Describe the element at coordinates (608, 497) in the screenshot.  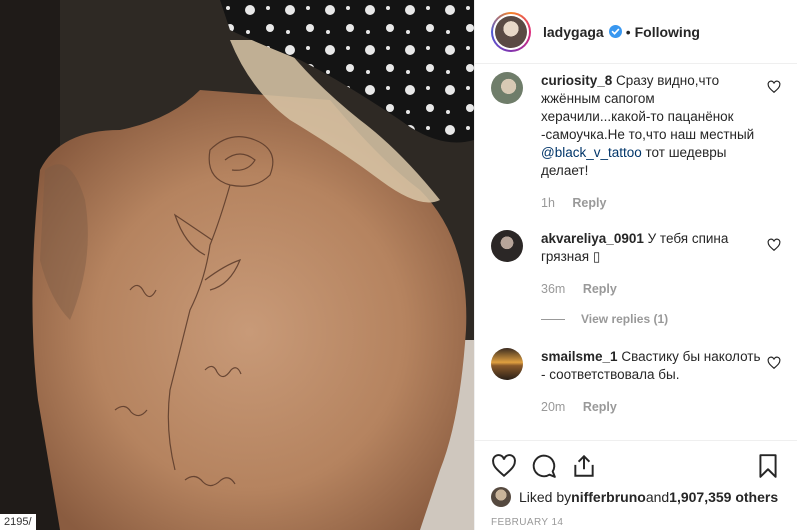
I see `liker-username: nifferbruno` at that location.